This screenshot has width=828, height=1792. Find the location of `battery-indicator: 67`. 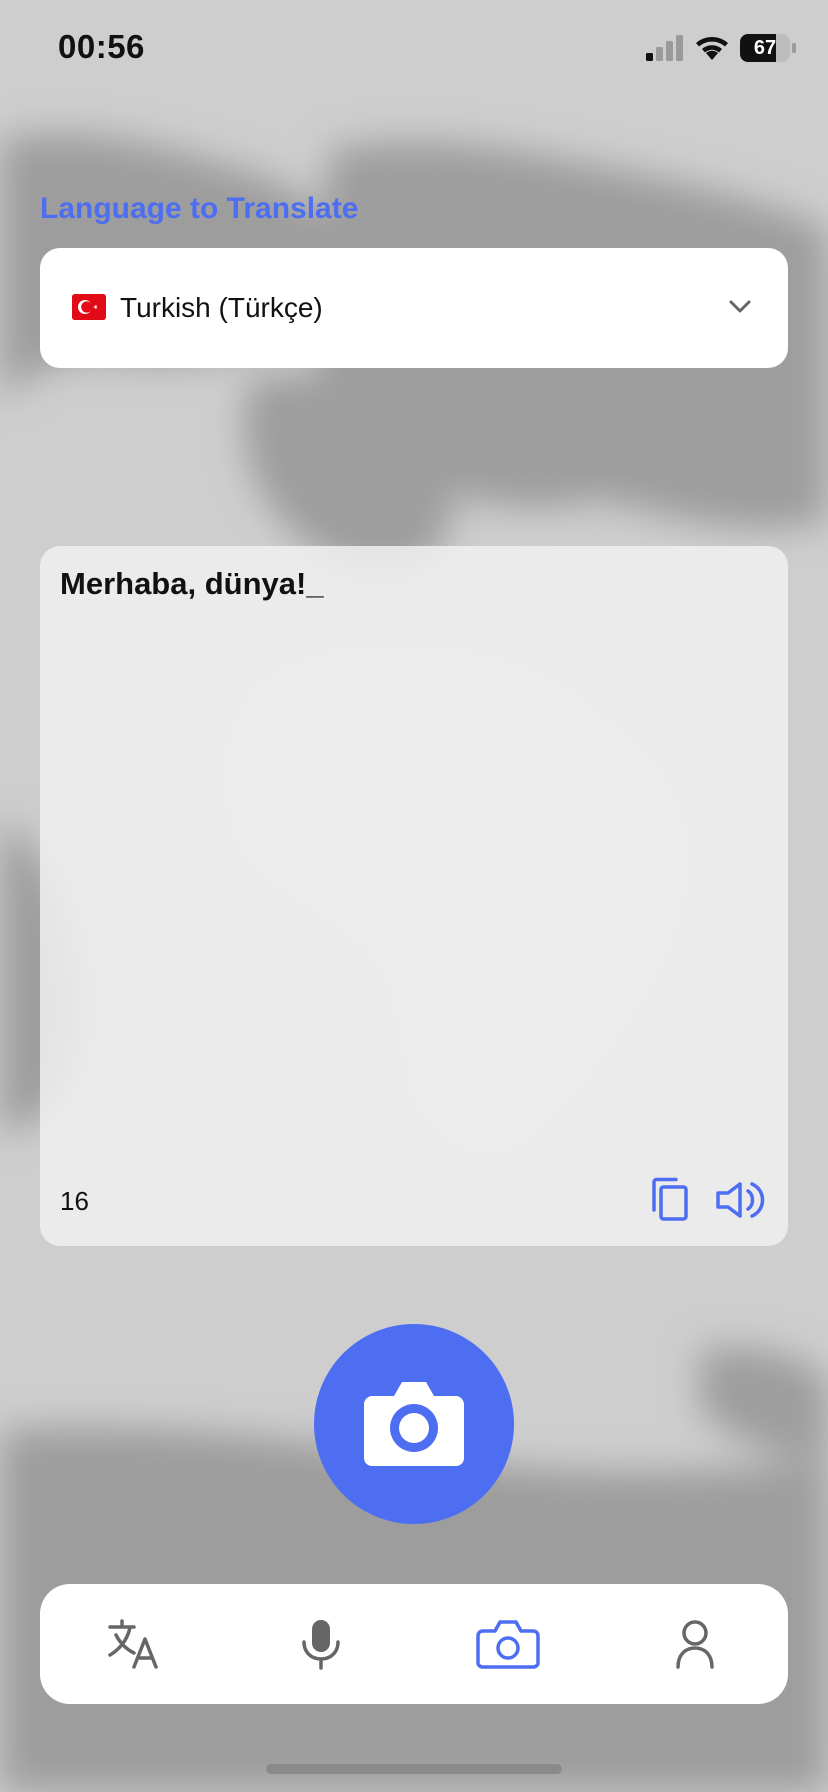

battery-indicator: 67 is located at coordinates (768, 48).